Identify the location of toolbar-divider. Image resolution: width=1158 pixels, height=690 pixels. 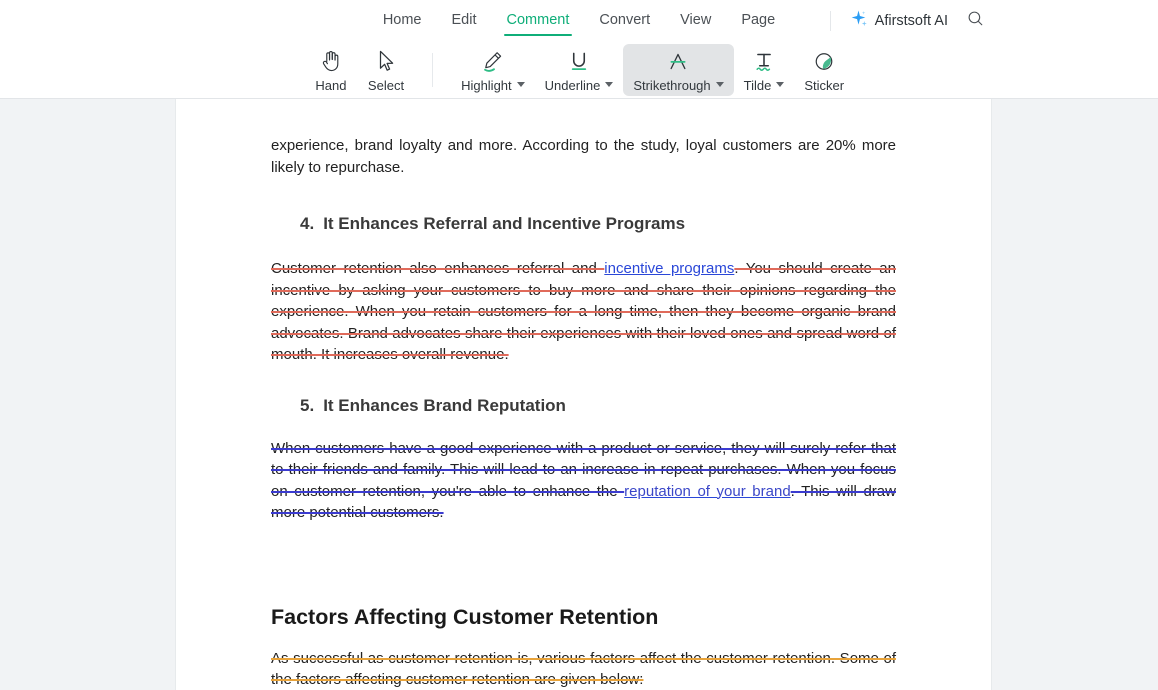
(433, 69).